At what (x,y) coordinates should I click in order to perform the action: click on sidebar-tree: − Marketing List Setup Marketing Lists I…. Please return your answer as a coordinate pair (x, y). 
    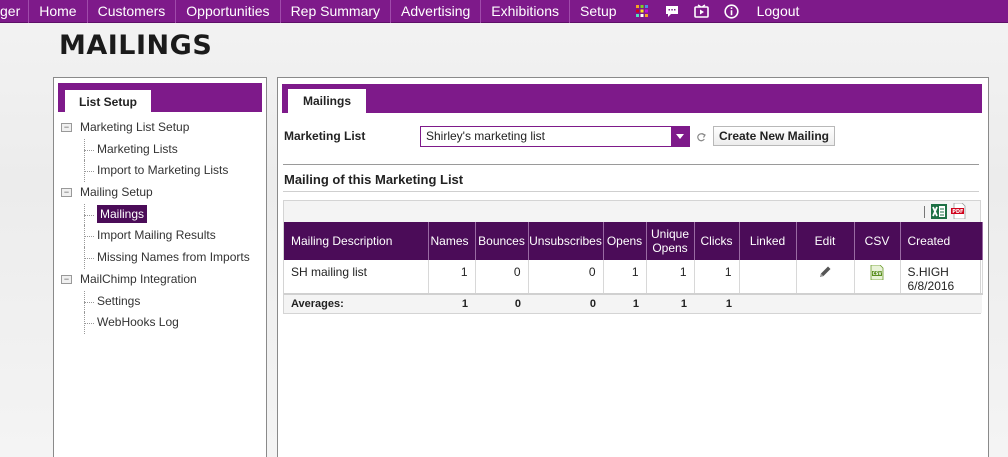
    Looking at the image, I should click on (160, 225).